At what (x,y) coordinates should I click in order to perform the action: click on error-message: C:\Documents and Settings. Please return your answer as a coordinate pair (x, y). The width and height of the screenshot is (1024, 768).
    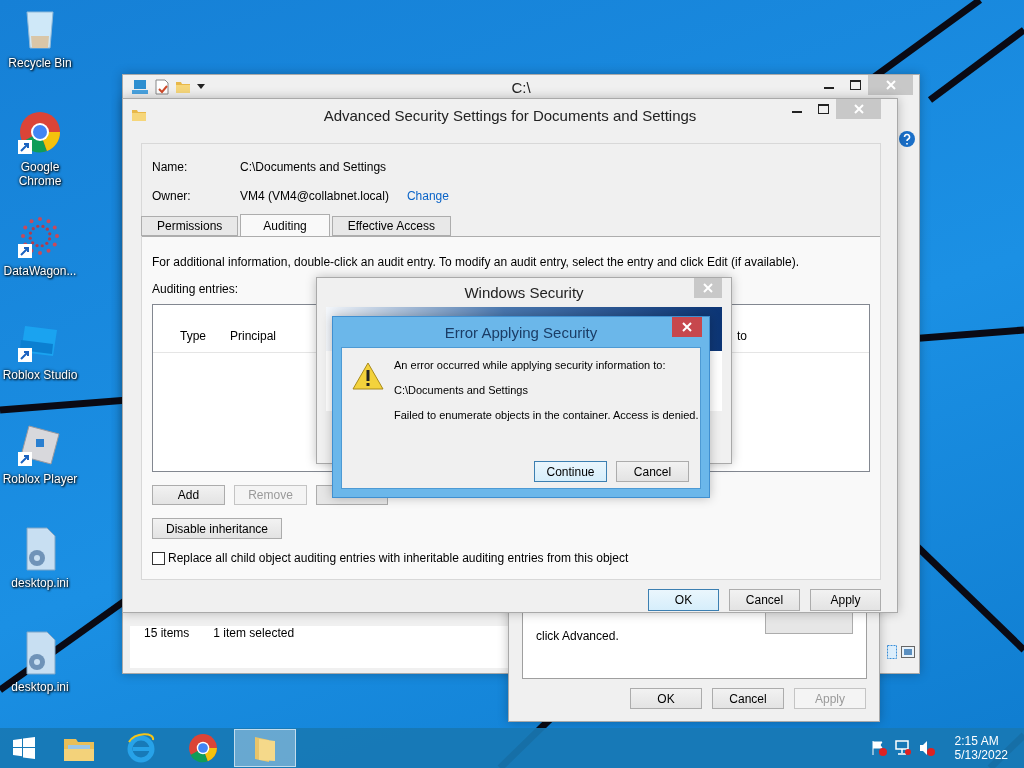
    Looking at the image, I should click on (461, 390).